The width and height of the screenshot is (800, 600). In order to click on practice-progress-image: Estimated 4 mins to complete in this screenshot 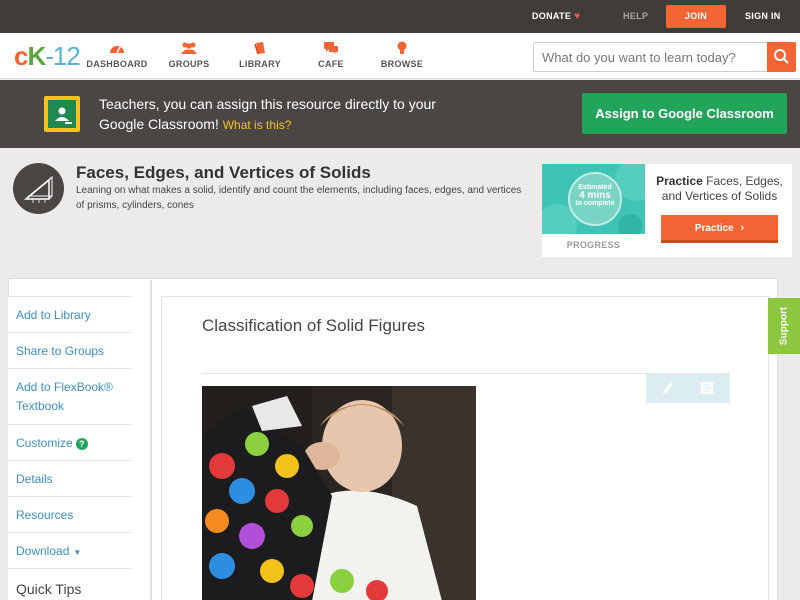, I will do `click(593, 199)`.